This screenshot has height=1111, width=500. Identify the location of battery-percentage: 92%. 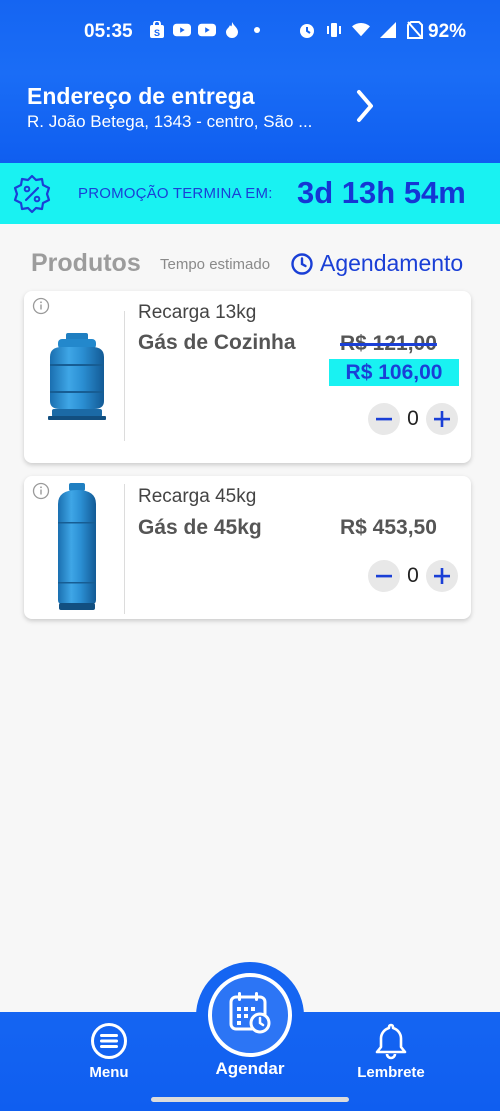
(447, 31).